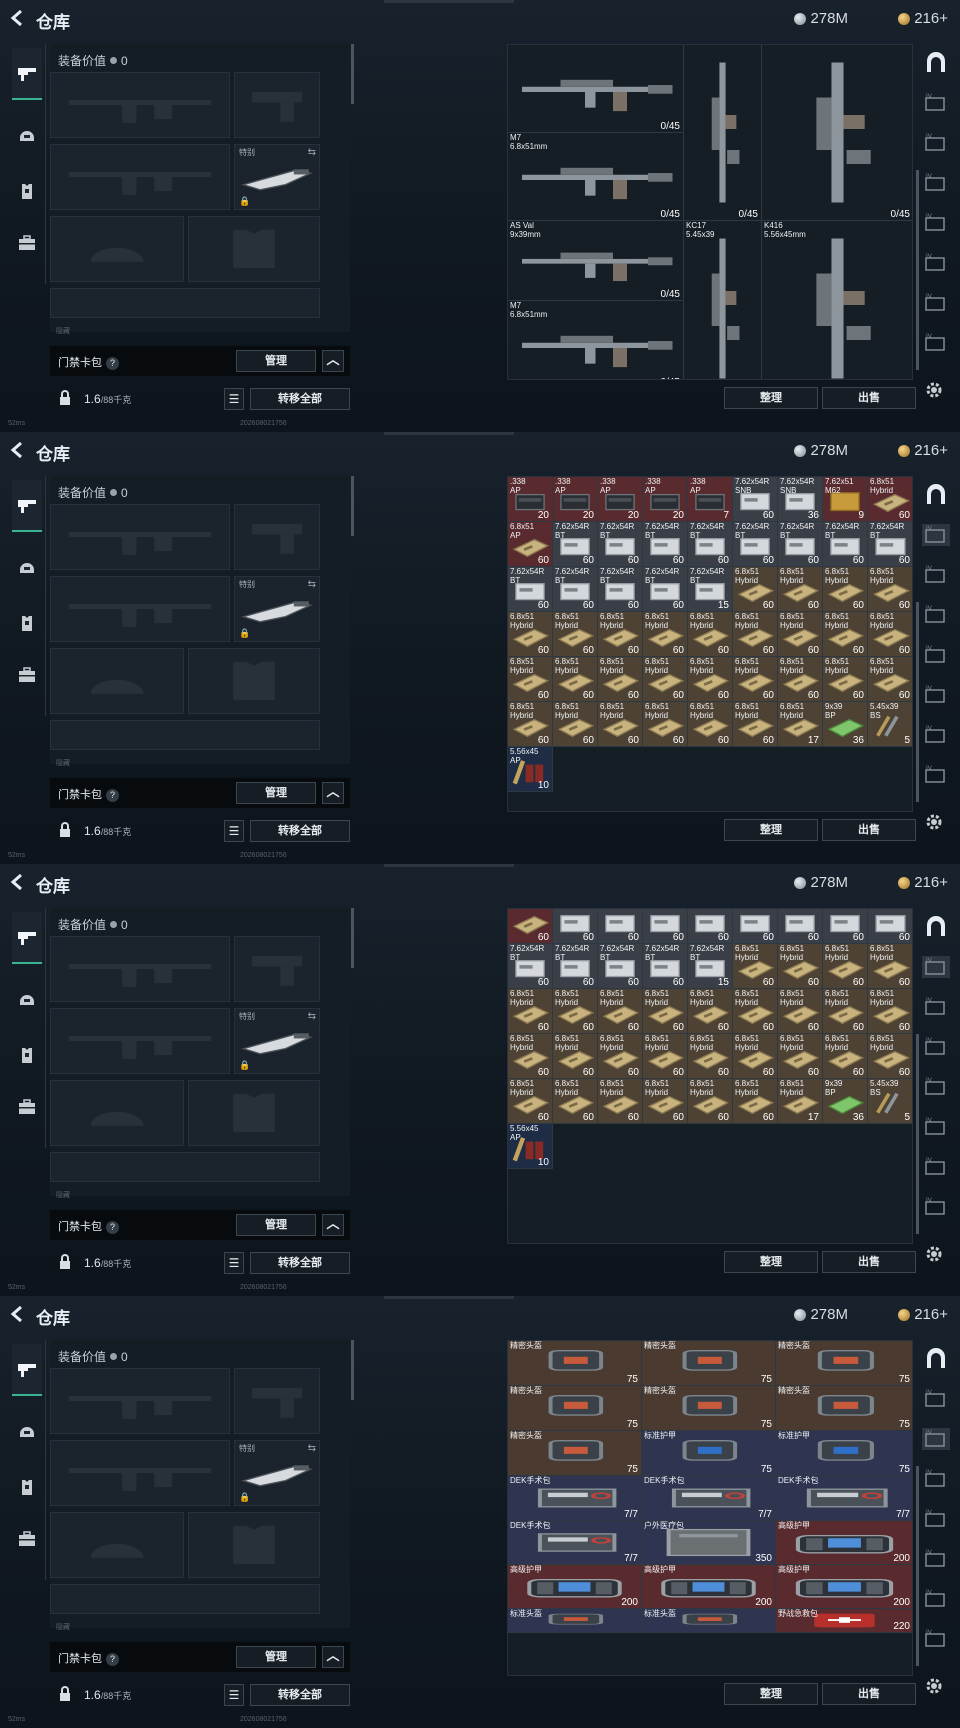  What do you see at coordinates (277, 177) in the screenshot?
I see `melee-slot: 特别 ⇆ 🔒` at bounding box center [277, 177].